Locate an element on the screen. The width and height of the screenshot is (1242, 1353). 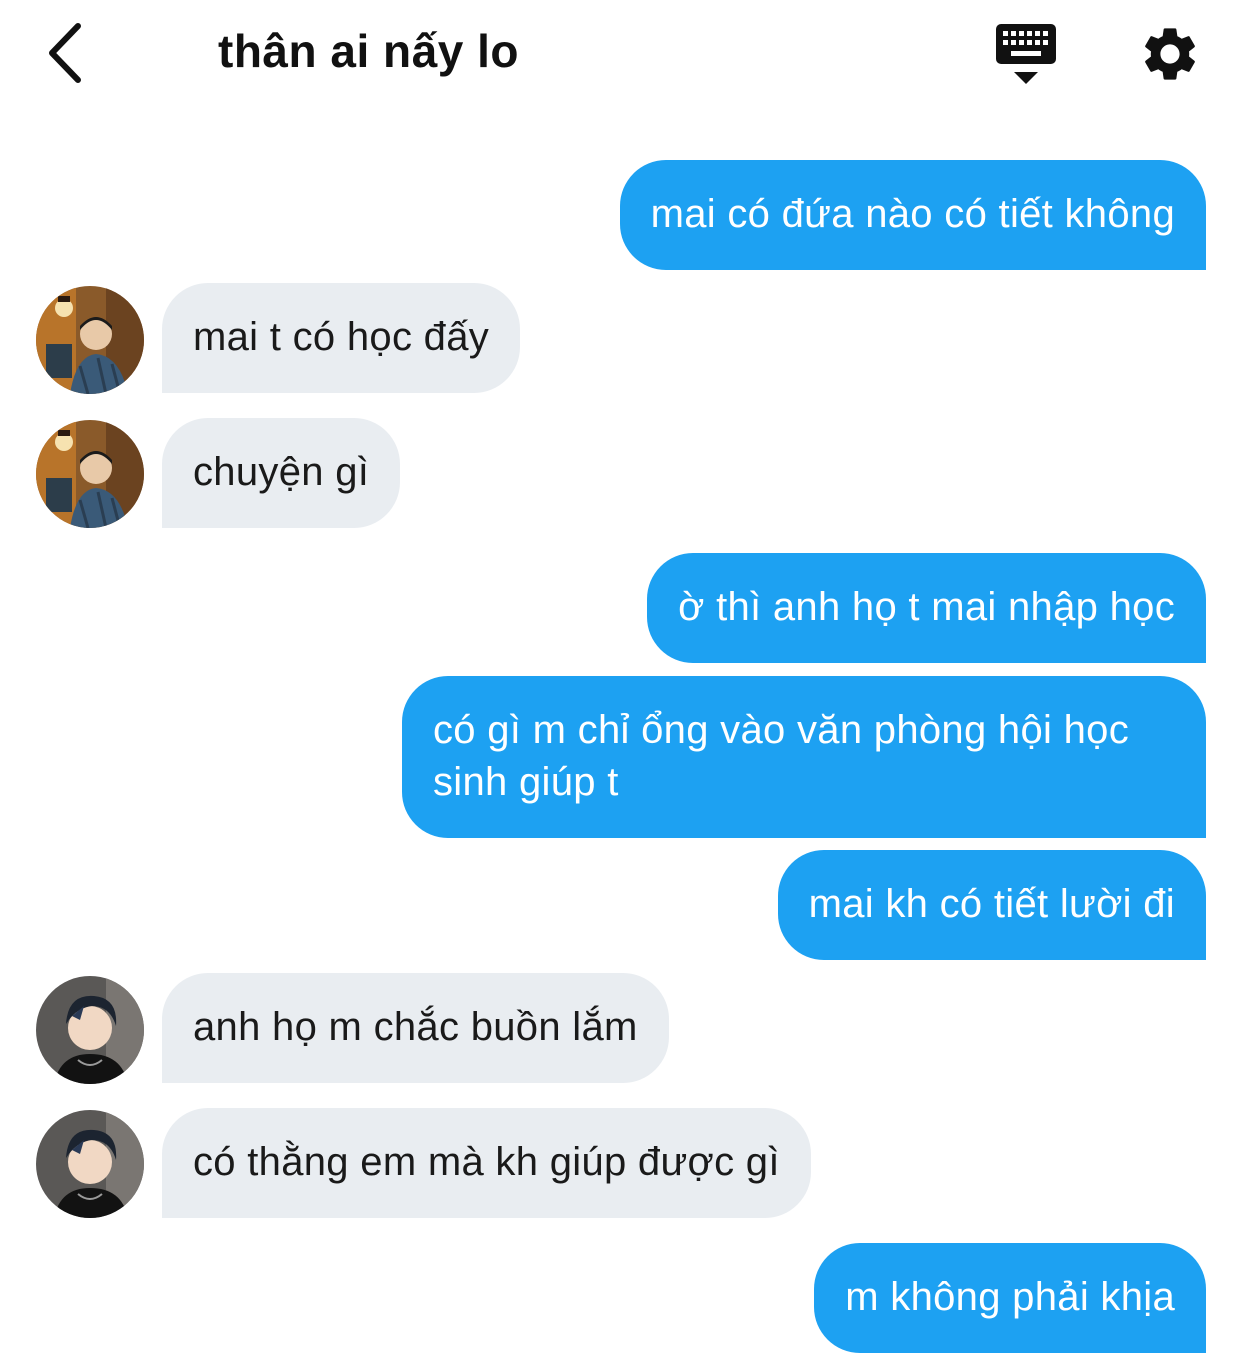
back-button is located at coordinates (68, 53).